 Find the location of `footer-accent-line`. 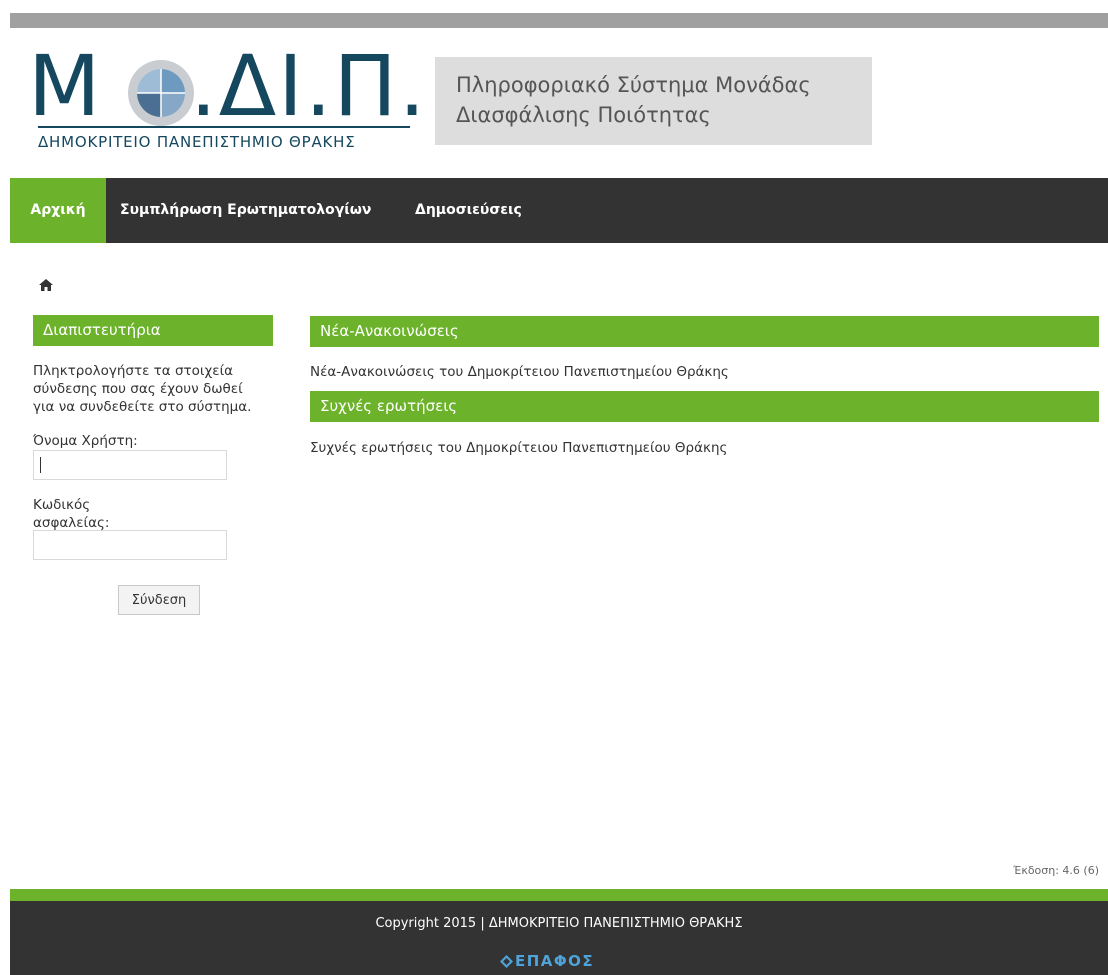

footer-accent-line is located at coordinates (559, 895).